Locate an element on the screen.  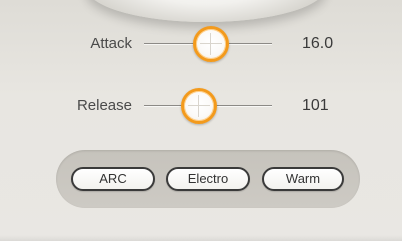
preset-button-electro: Electro is located at coordinates (208, 179).